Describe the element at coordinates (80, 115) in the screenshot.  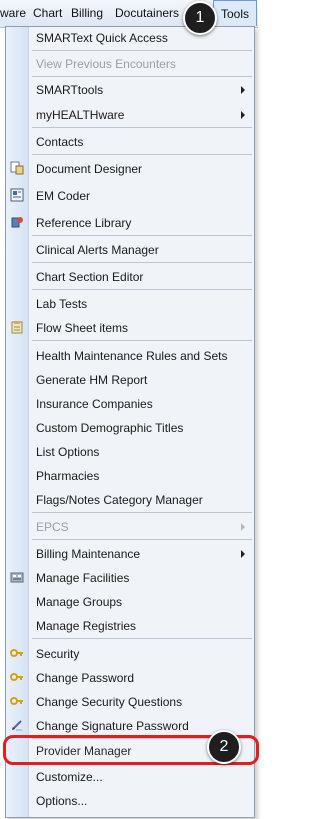
I see `menu-item-label: myHEALTHware` at that location.